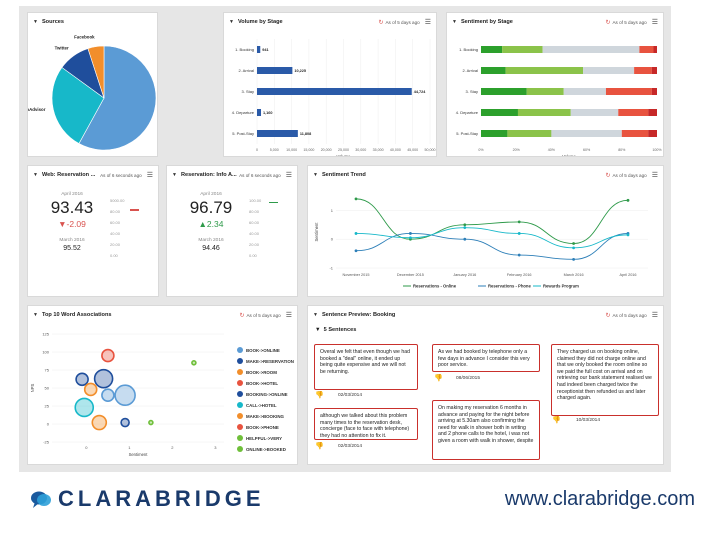 The image size is (719, 534). What do you see at coordinates (76, 315) in the screenshot?
I see `card-title: Top 10 Word Associations` at bounding box center [76, 315].